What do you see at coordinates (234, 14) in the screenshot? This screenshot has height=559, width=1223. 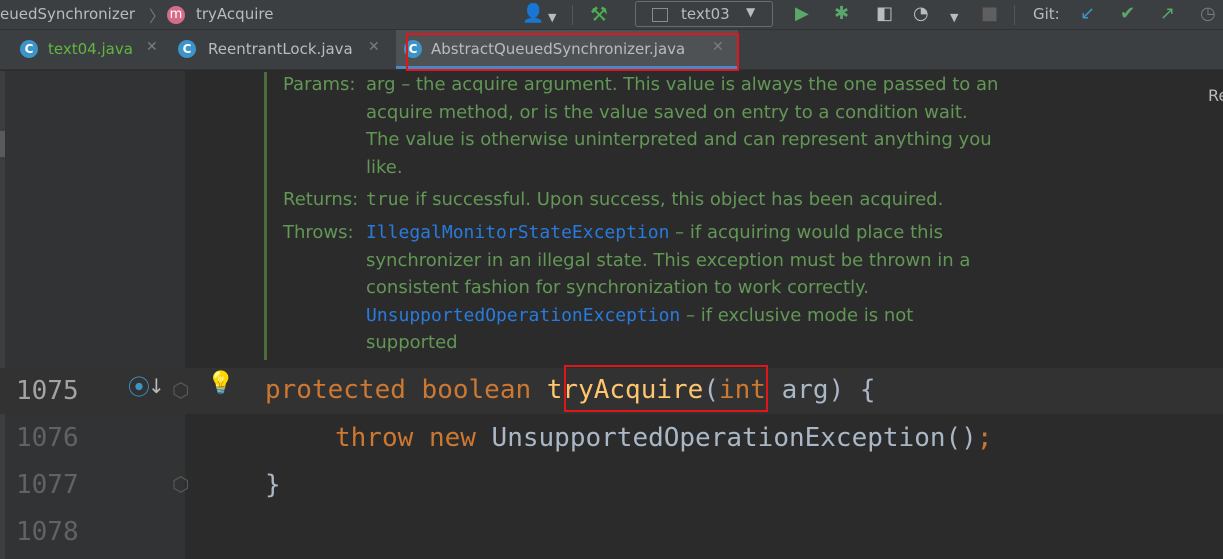 I see `breadcrumb-method: tryAcquire` at bounding box center [234, 14].